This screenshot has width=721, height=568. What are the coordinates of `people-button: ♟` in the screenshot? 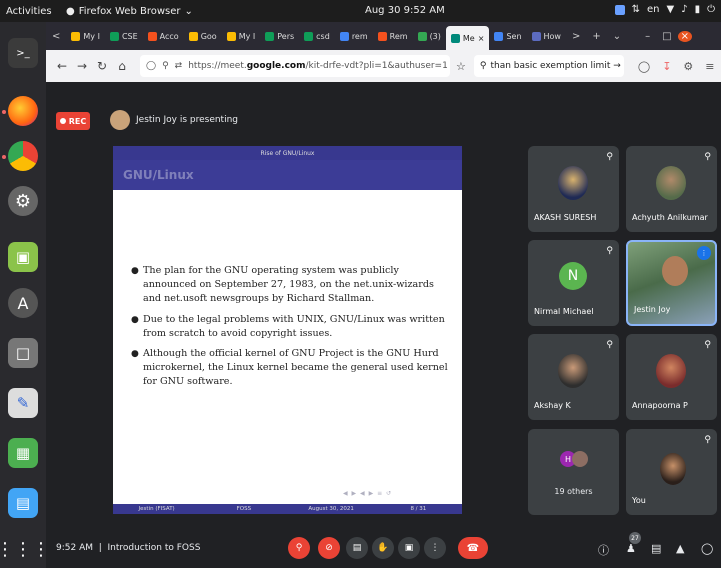 It's located at (631, 548).